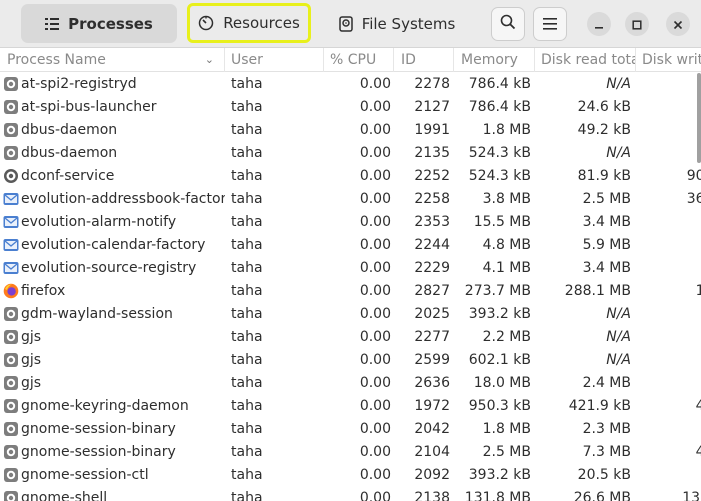 This screenshot has width=701, height=501. Describe the element at coordinates (424, 60) in the screenshot. I see `column-header-id: ID` at that location.